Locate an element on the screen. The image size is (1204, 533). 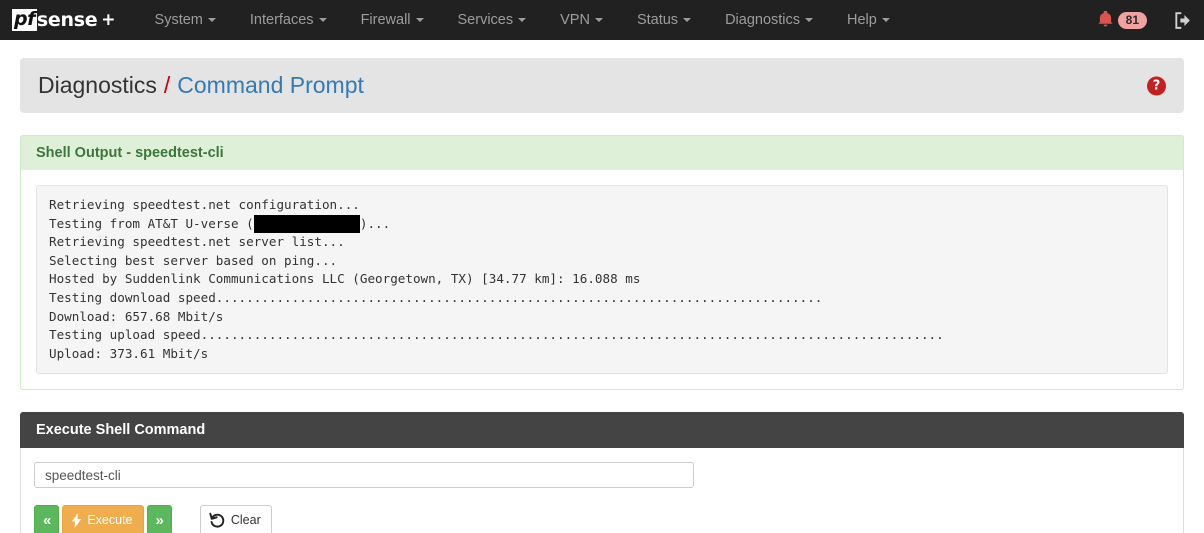
previous-command-label: « is located at coordinates (47, 520).